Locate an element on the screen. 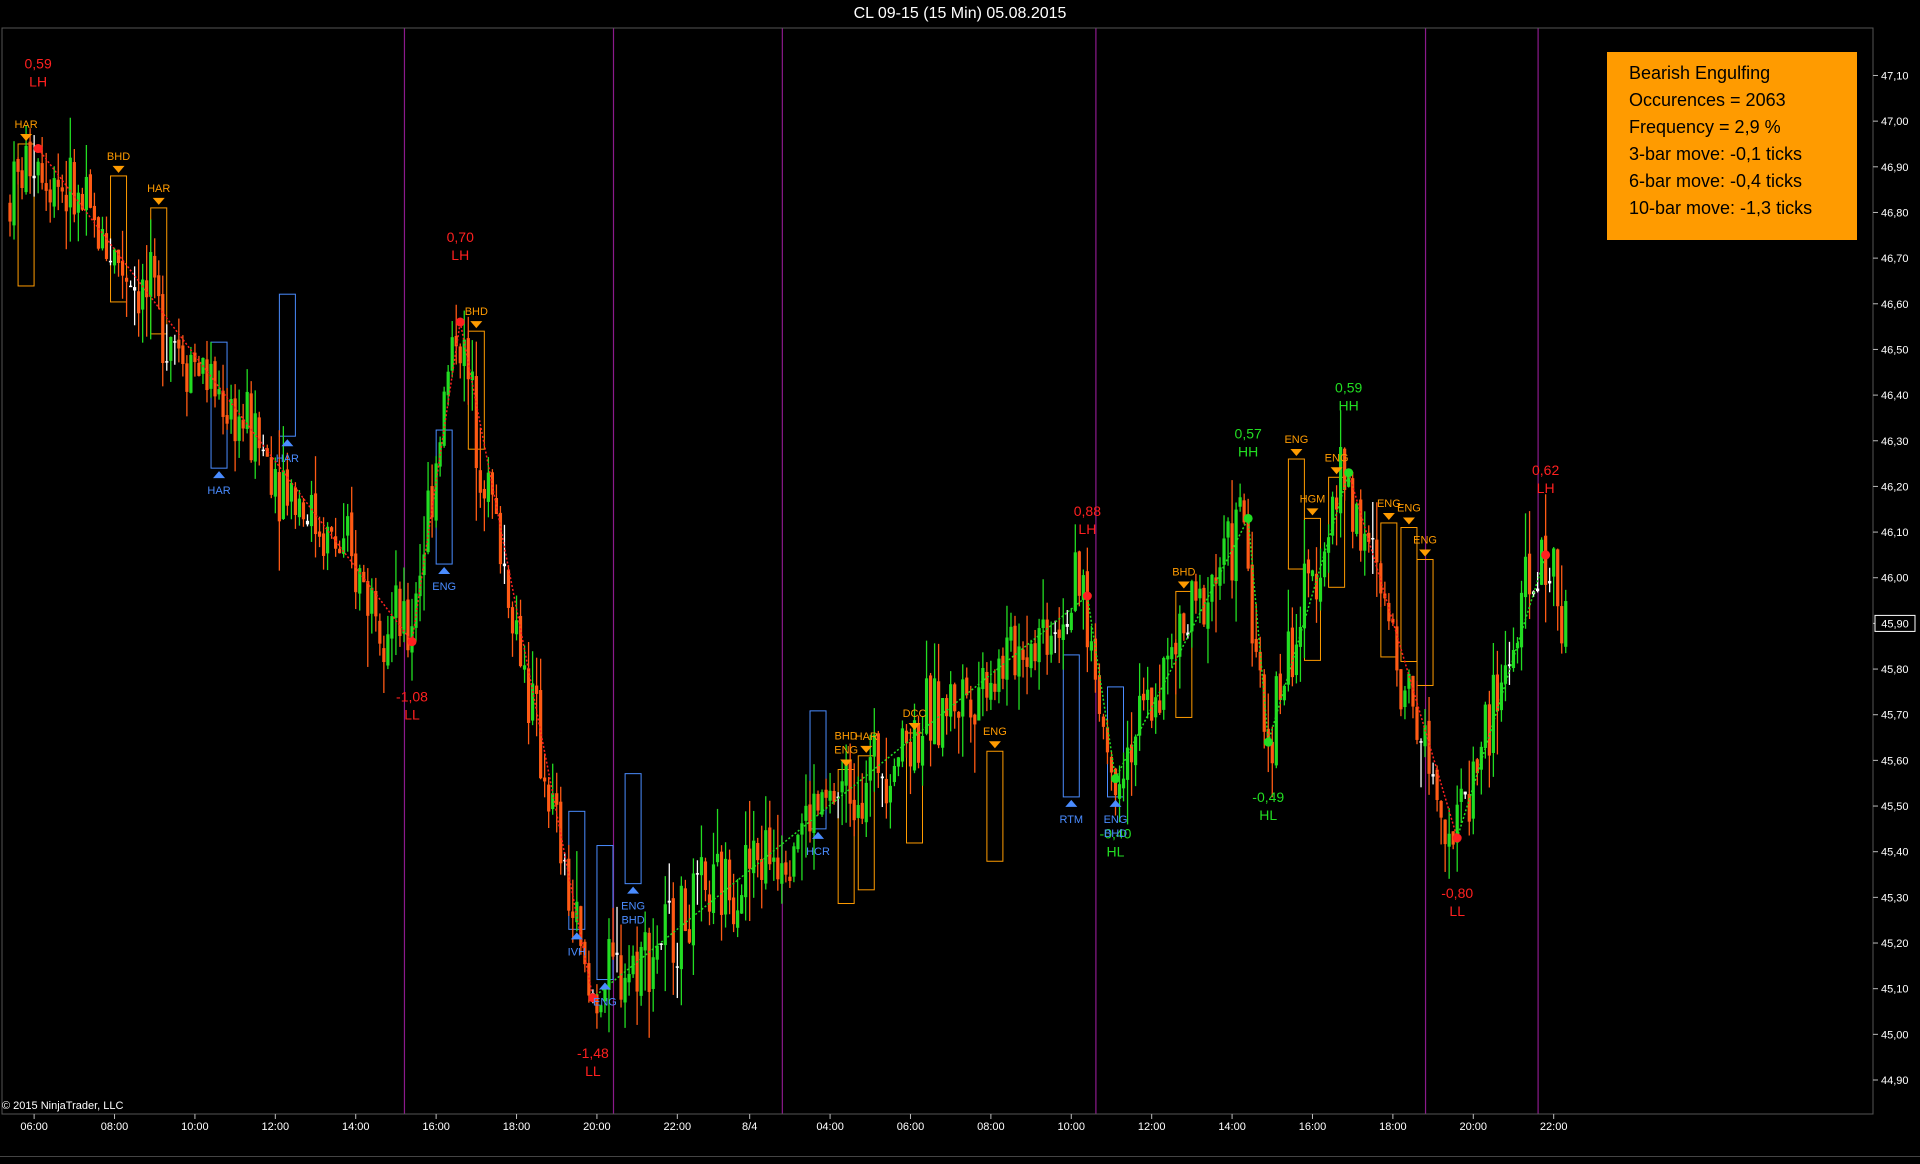 Image resolution: width=1920 pixels, height=1164 pixels. y-tick-label: 46,90 is located at coordinates (1895, 168).